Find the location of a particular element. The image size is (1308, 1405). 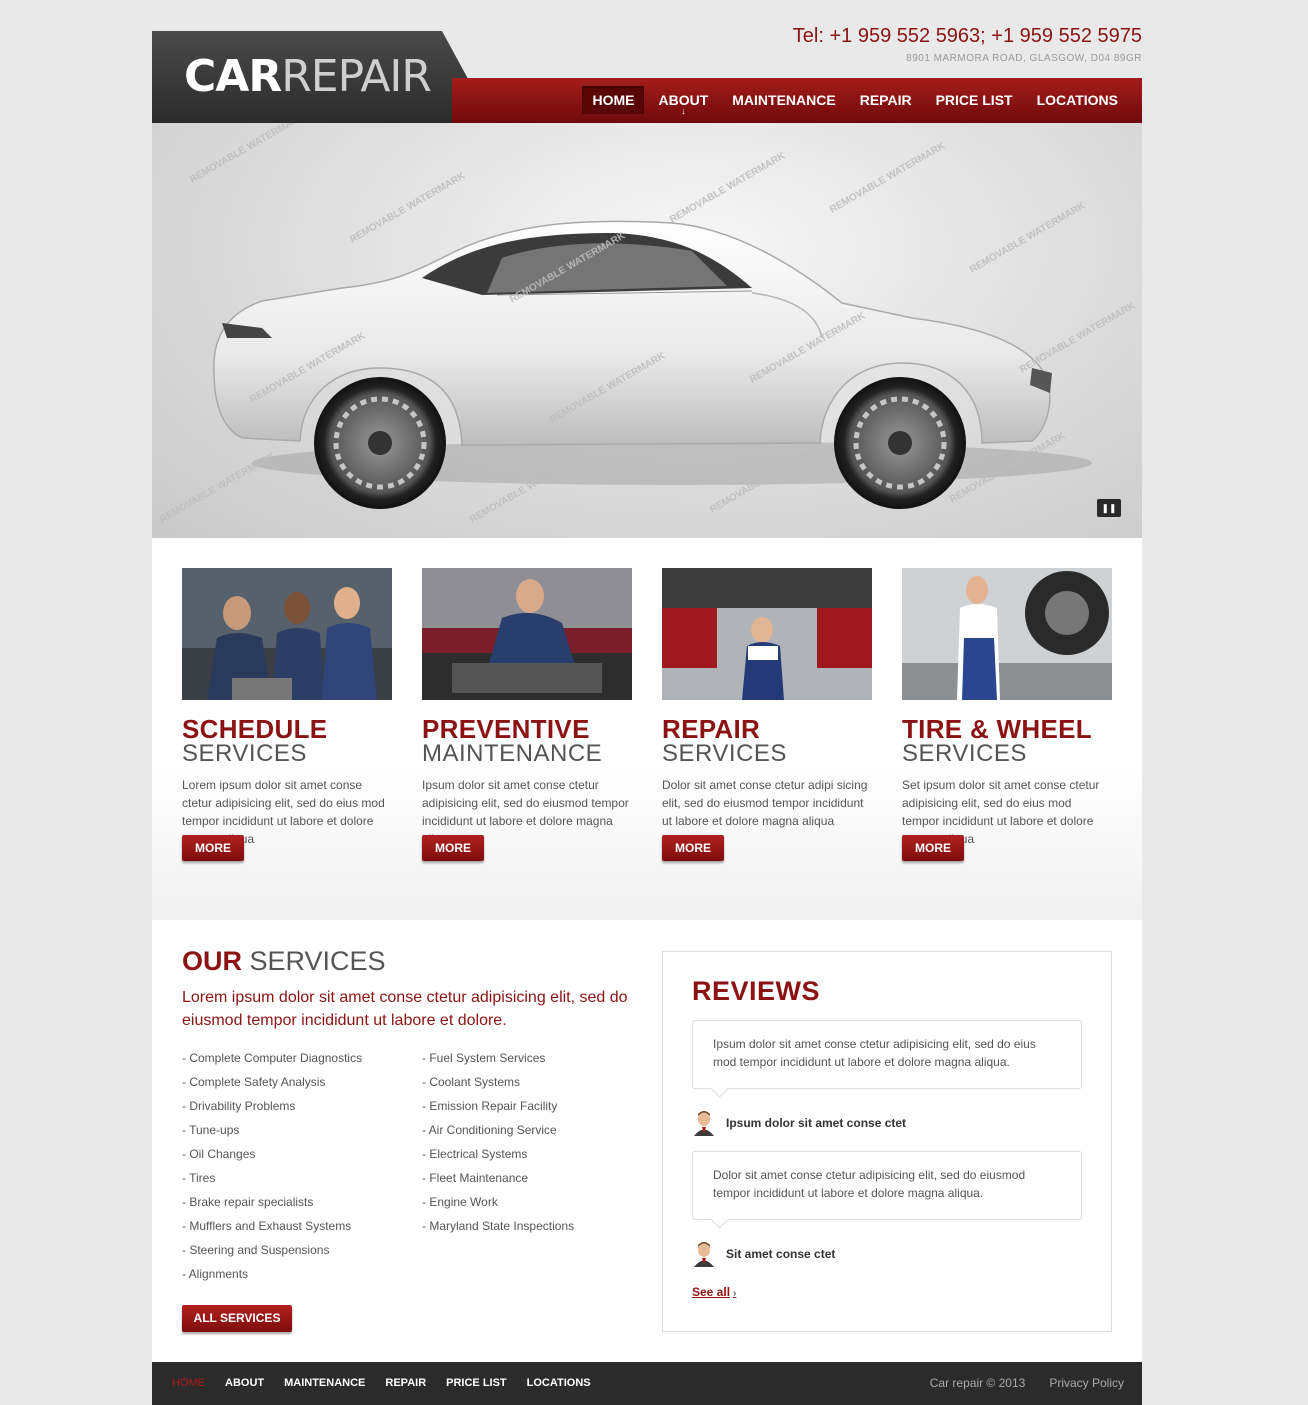

review-author: Ipsum dolor sit amet conse ctet is located at coordinates (799, 1123).